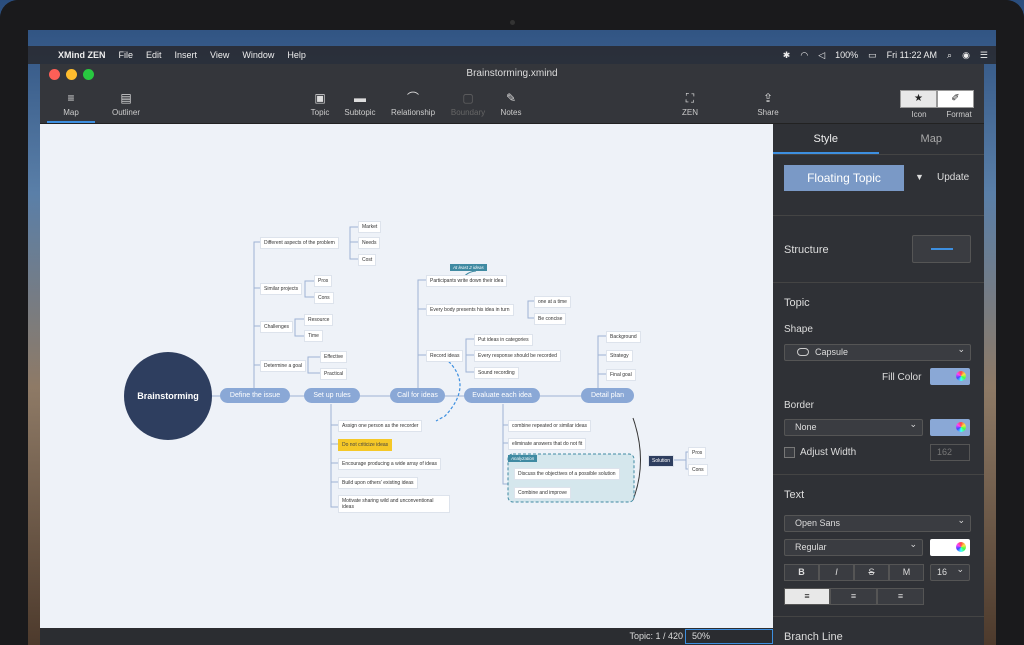 The width and height of the screenshot is (1024, 645). What do you see at coordinates (334, 357) in the screenshot?
I see `subtopic: Effective` at bounding box center [334, 357].